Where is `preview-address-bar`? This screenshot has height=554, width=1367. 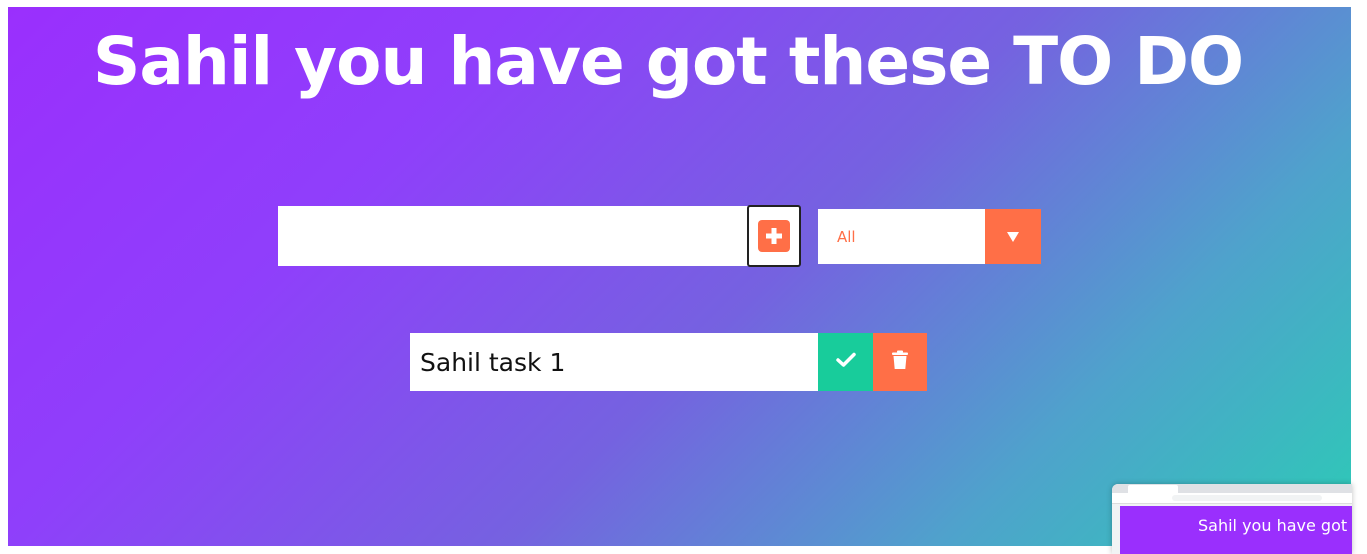
preview-address-bar is located at coordinates (1232, 498).